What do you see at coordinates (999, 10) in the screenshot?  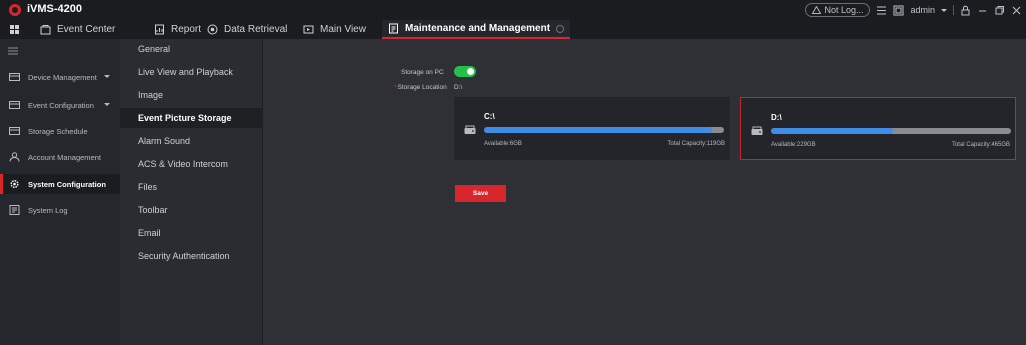 I see `restore-icon` at bounding box center [999, 10].